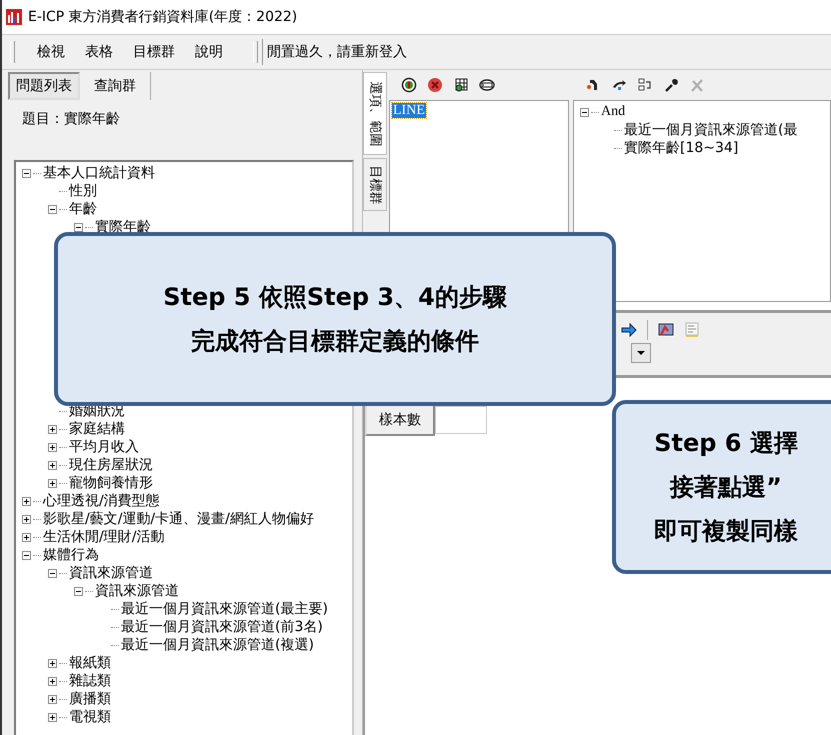  I want to click on chart-icon, so click(666, 330).